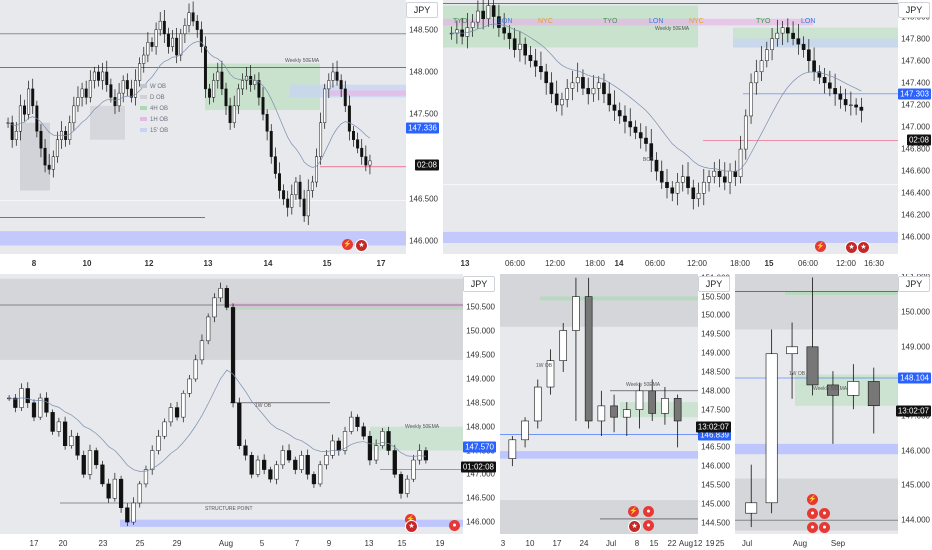 The image size is (932, 550). Describe the element at coordinates (229, 509) in the screenshot. I see `label-structure-point: STRUCTURE POINT` at that location.